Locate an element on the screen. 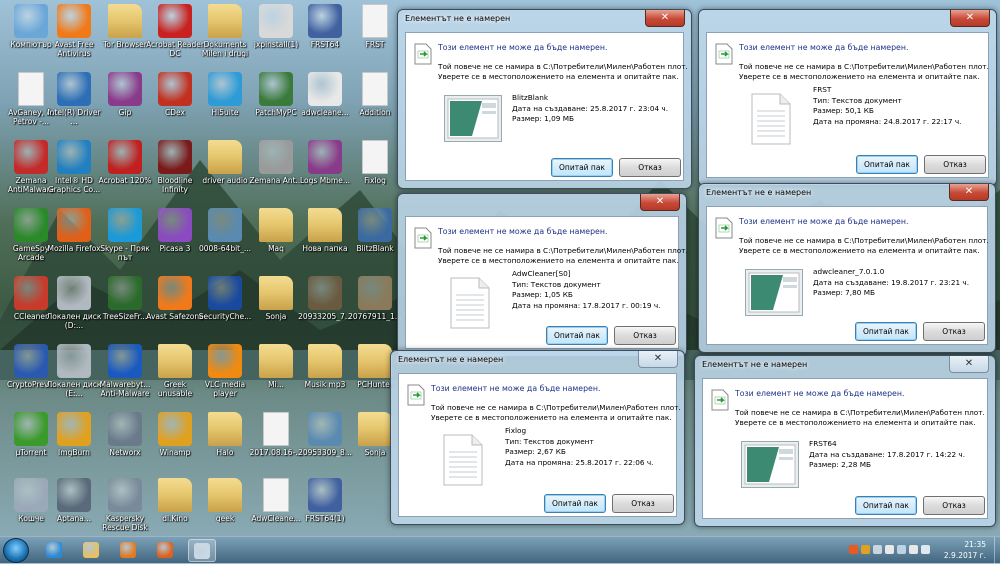 The image size is (1000, 564). file-name: Fixlog is located at coordinates (516, 430).